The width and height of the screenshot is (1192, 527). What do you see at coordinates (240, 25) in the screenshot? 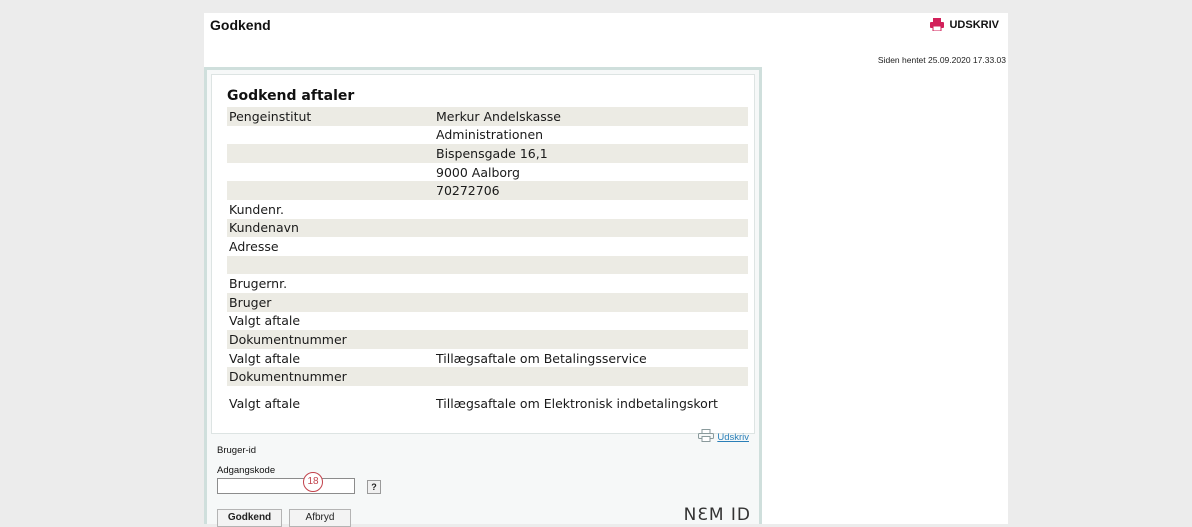
I see `page-title: Godkend` at bounding box center [240, 25].